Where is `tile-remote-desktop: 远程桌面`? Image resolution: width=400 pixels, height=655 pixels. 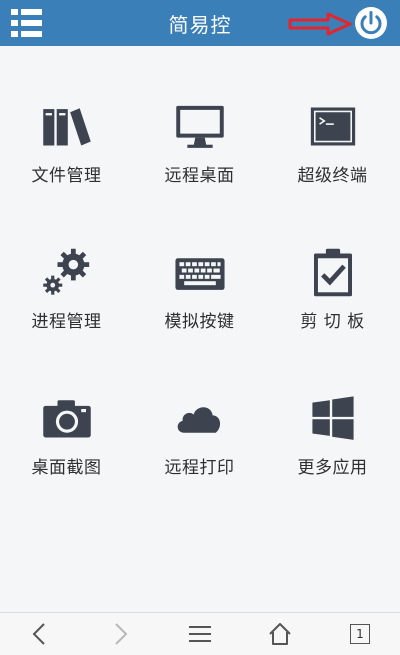 tile-remote-desktop: 远程桌面 is located at coordinates (199, 116).